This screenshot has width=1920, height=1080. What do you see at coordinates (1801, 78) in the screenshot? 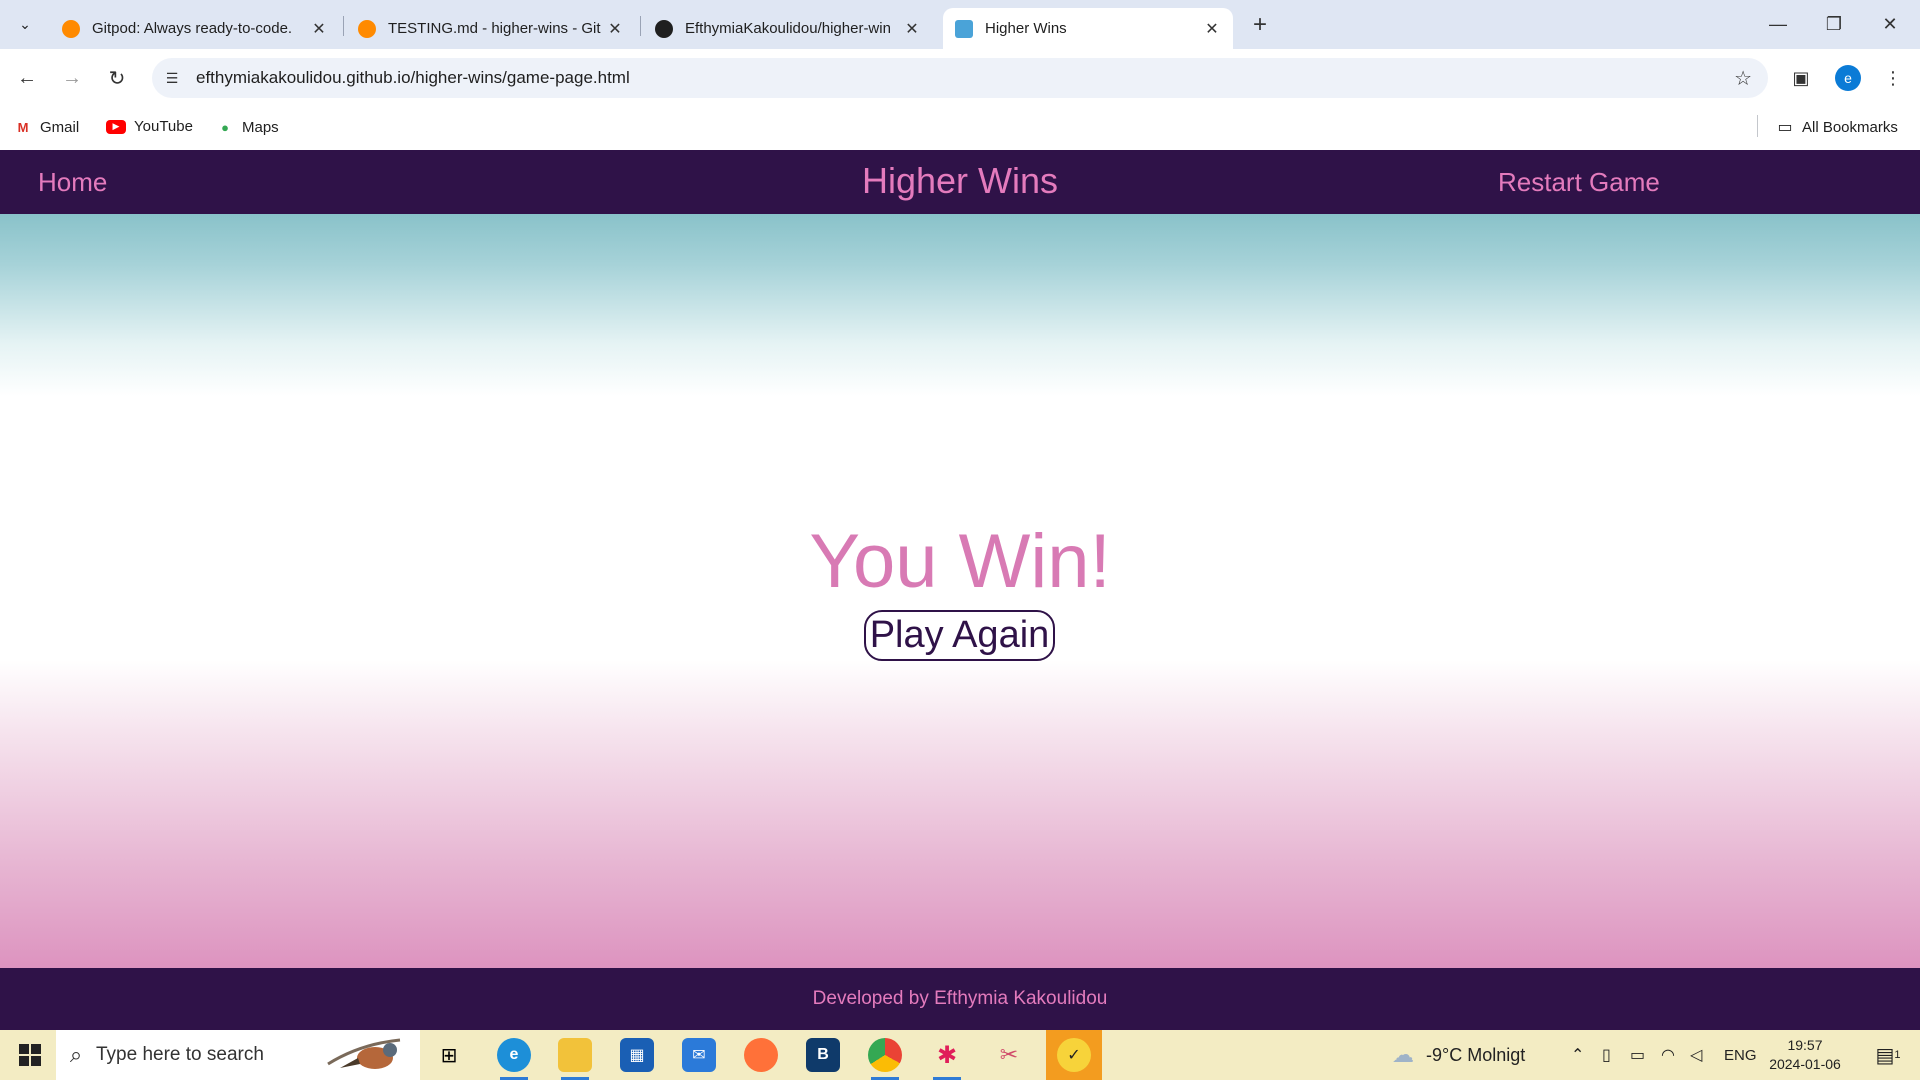
I see `side-panel-icon: ▣` at bounding box center [1801, 78].